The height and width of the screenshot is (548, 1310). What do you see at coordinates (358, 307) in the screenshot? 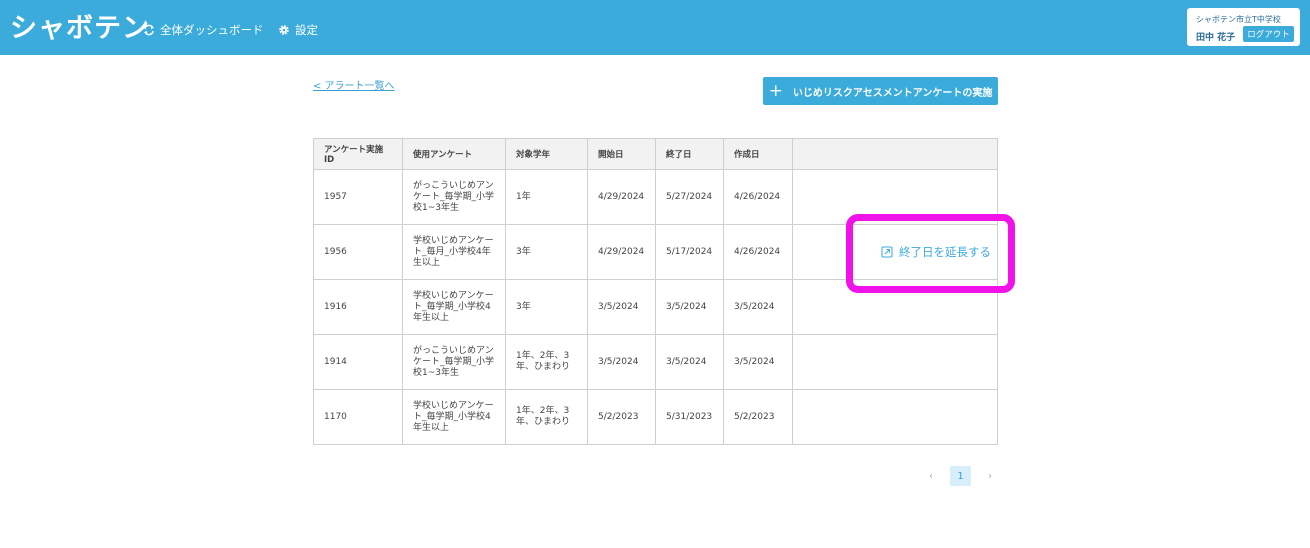
I see `cell-id: 1916` at bounding box center [358, 307].